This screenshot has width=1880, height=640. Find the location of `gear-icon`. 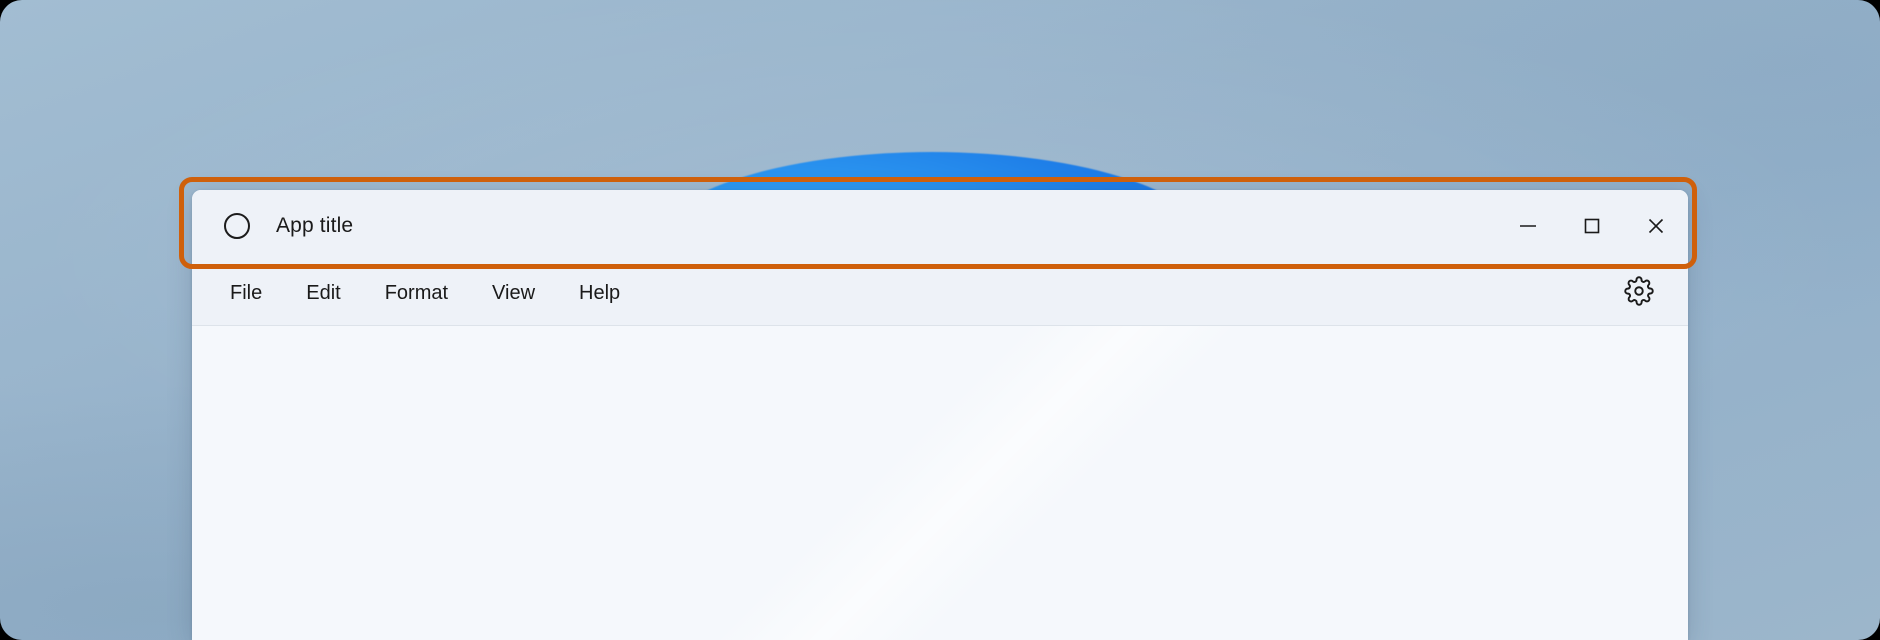

gear-icon is located at coordinates (1639, 293).